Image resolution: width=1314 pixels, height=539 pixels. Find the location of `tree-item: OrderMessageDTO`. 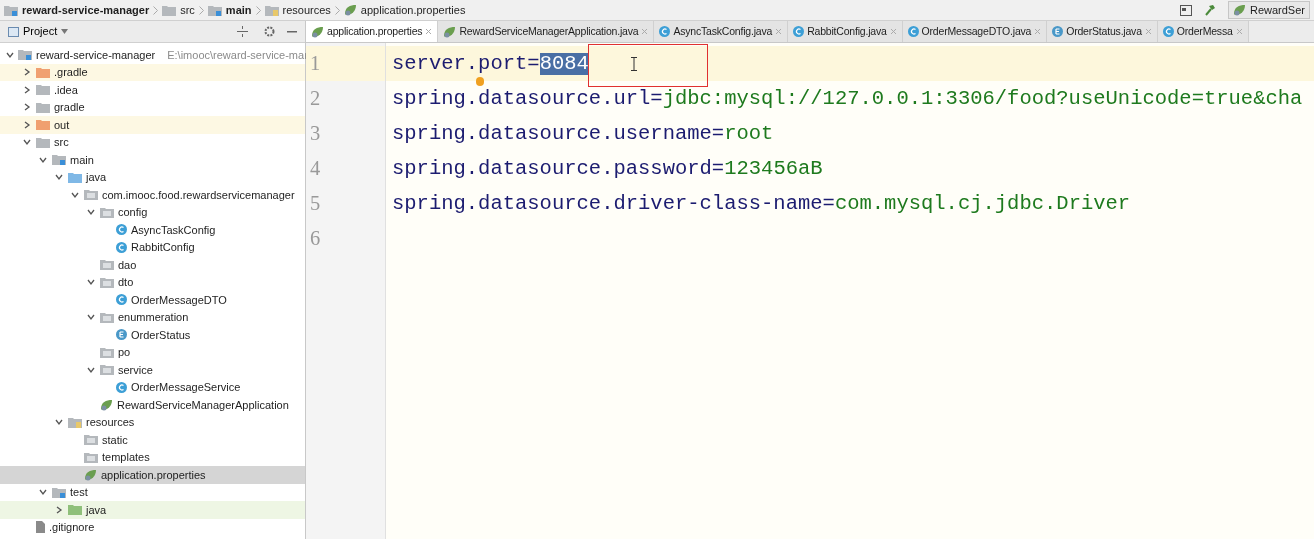

tree-item: OrderMessageDTO is located at coordinates (152, 300).